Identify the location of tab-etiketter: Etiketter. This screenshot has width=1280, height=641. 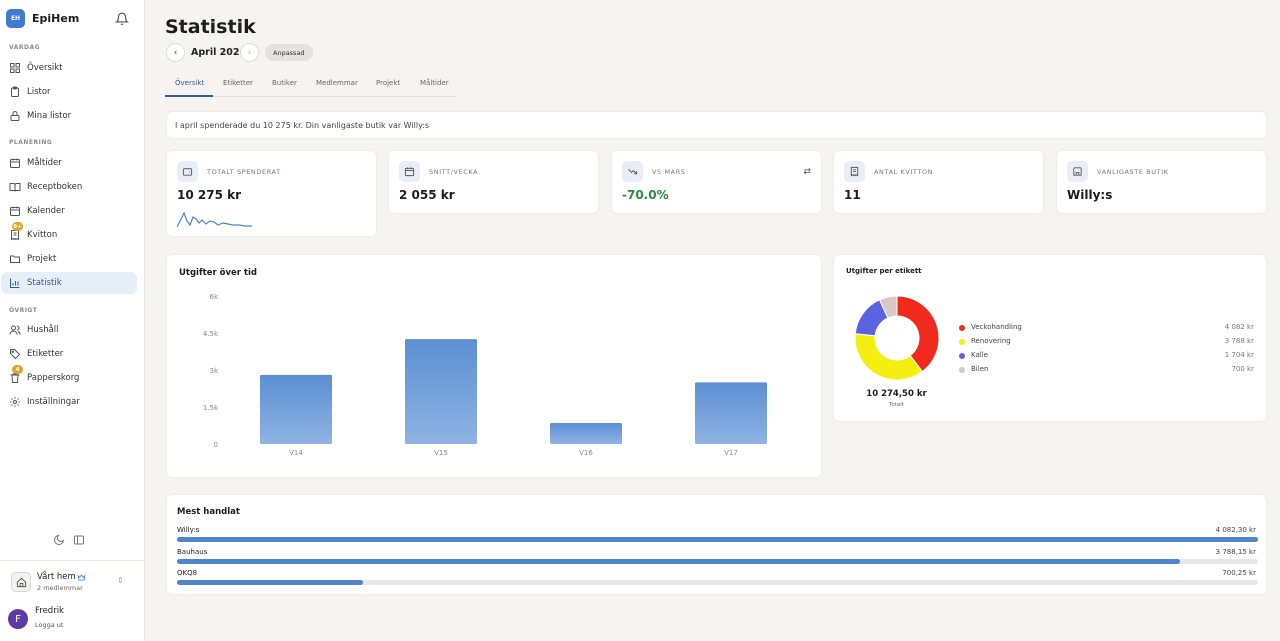
(238, 83).